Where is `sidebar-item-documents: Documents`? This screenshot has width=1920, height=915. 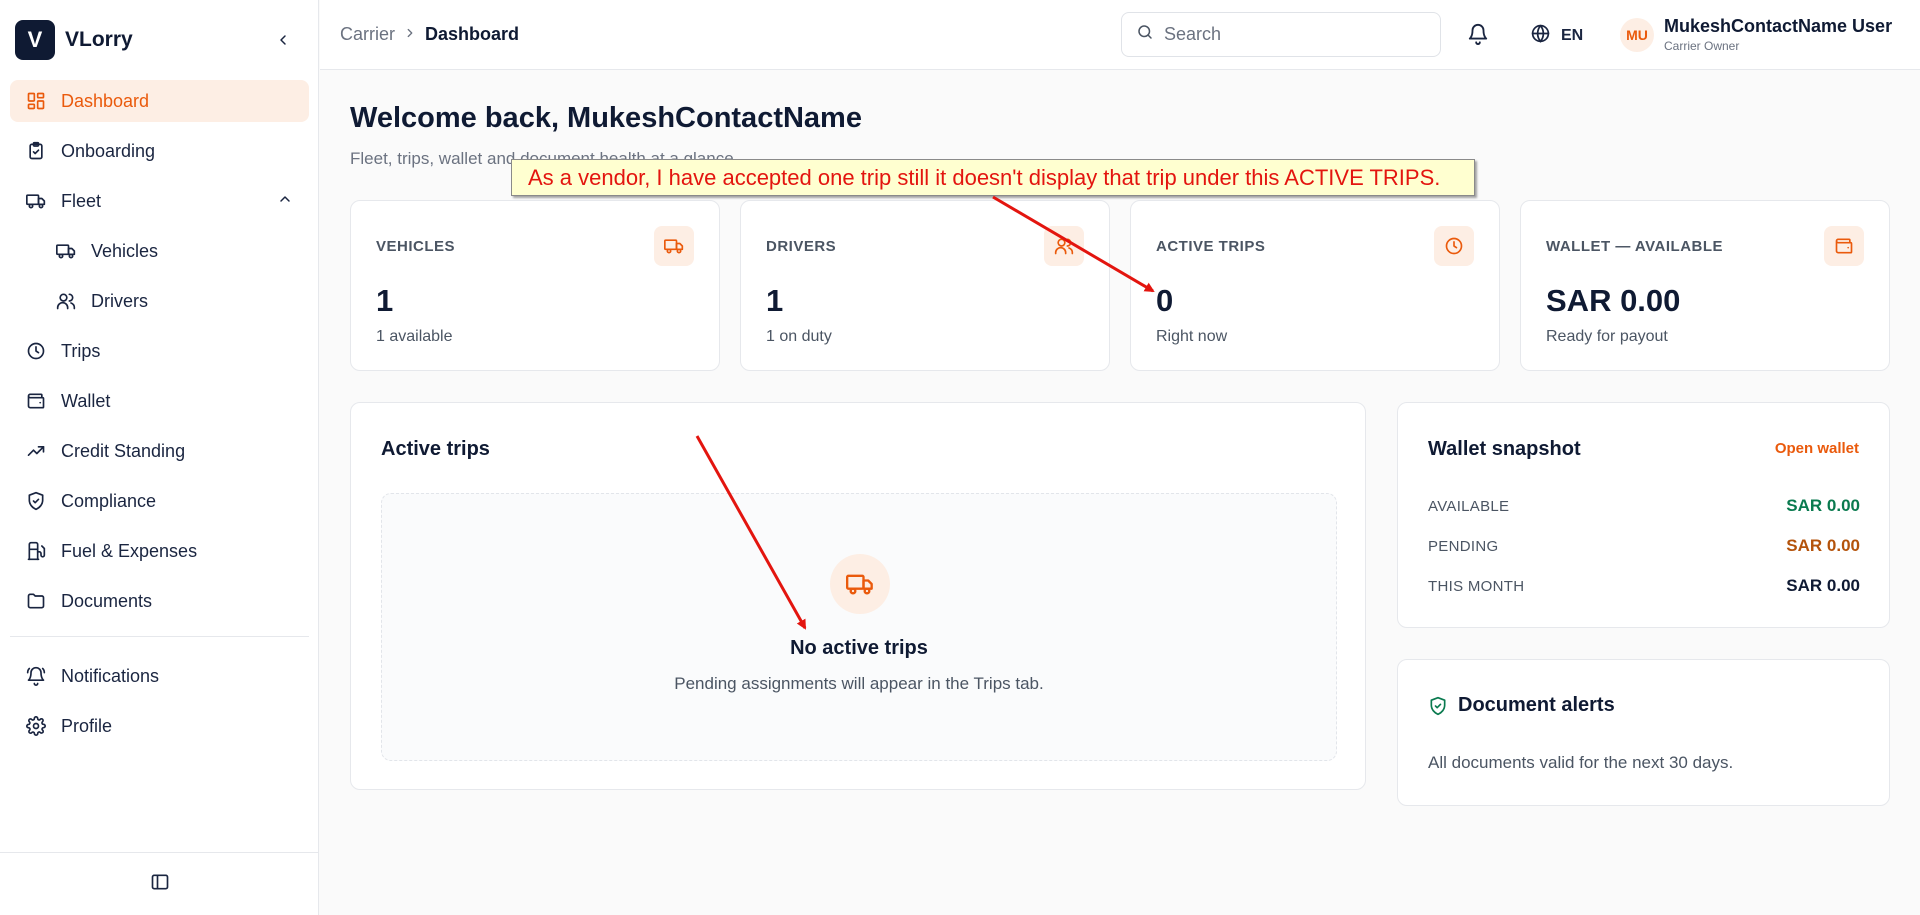
sidebar-item-documents: Documents is located at coordinates (159, 601).